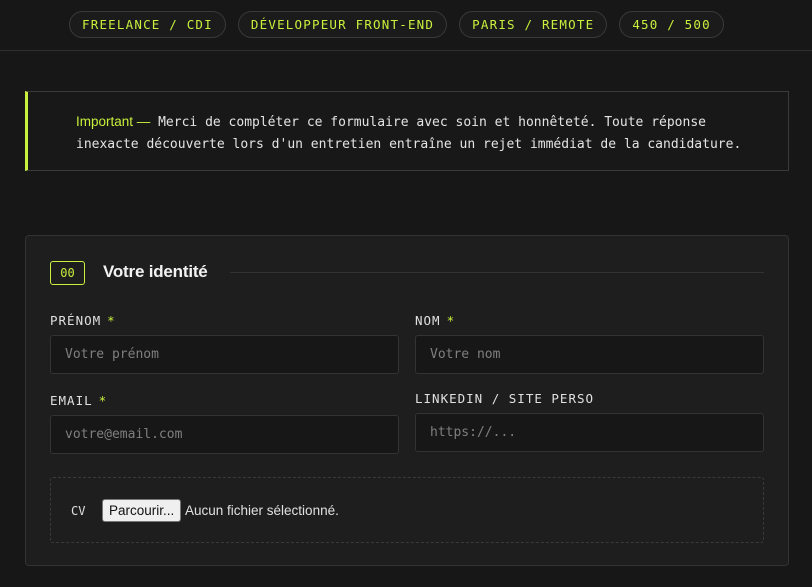 The height and width of the screenshot is (587, 812). What do you see at coordinates (224, 354) in the screenshot?
I see `first-name-input` at bounding box center [224, 354].